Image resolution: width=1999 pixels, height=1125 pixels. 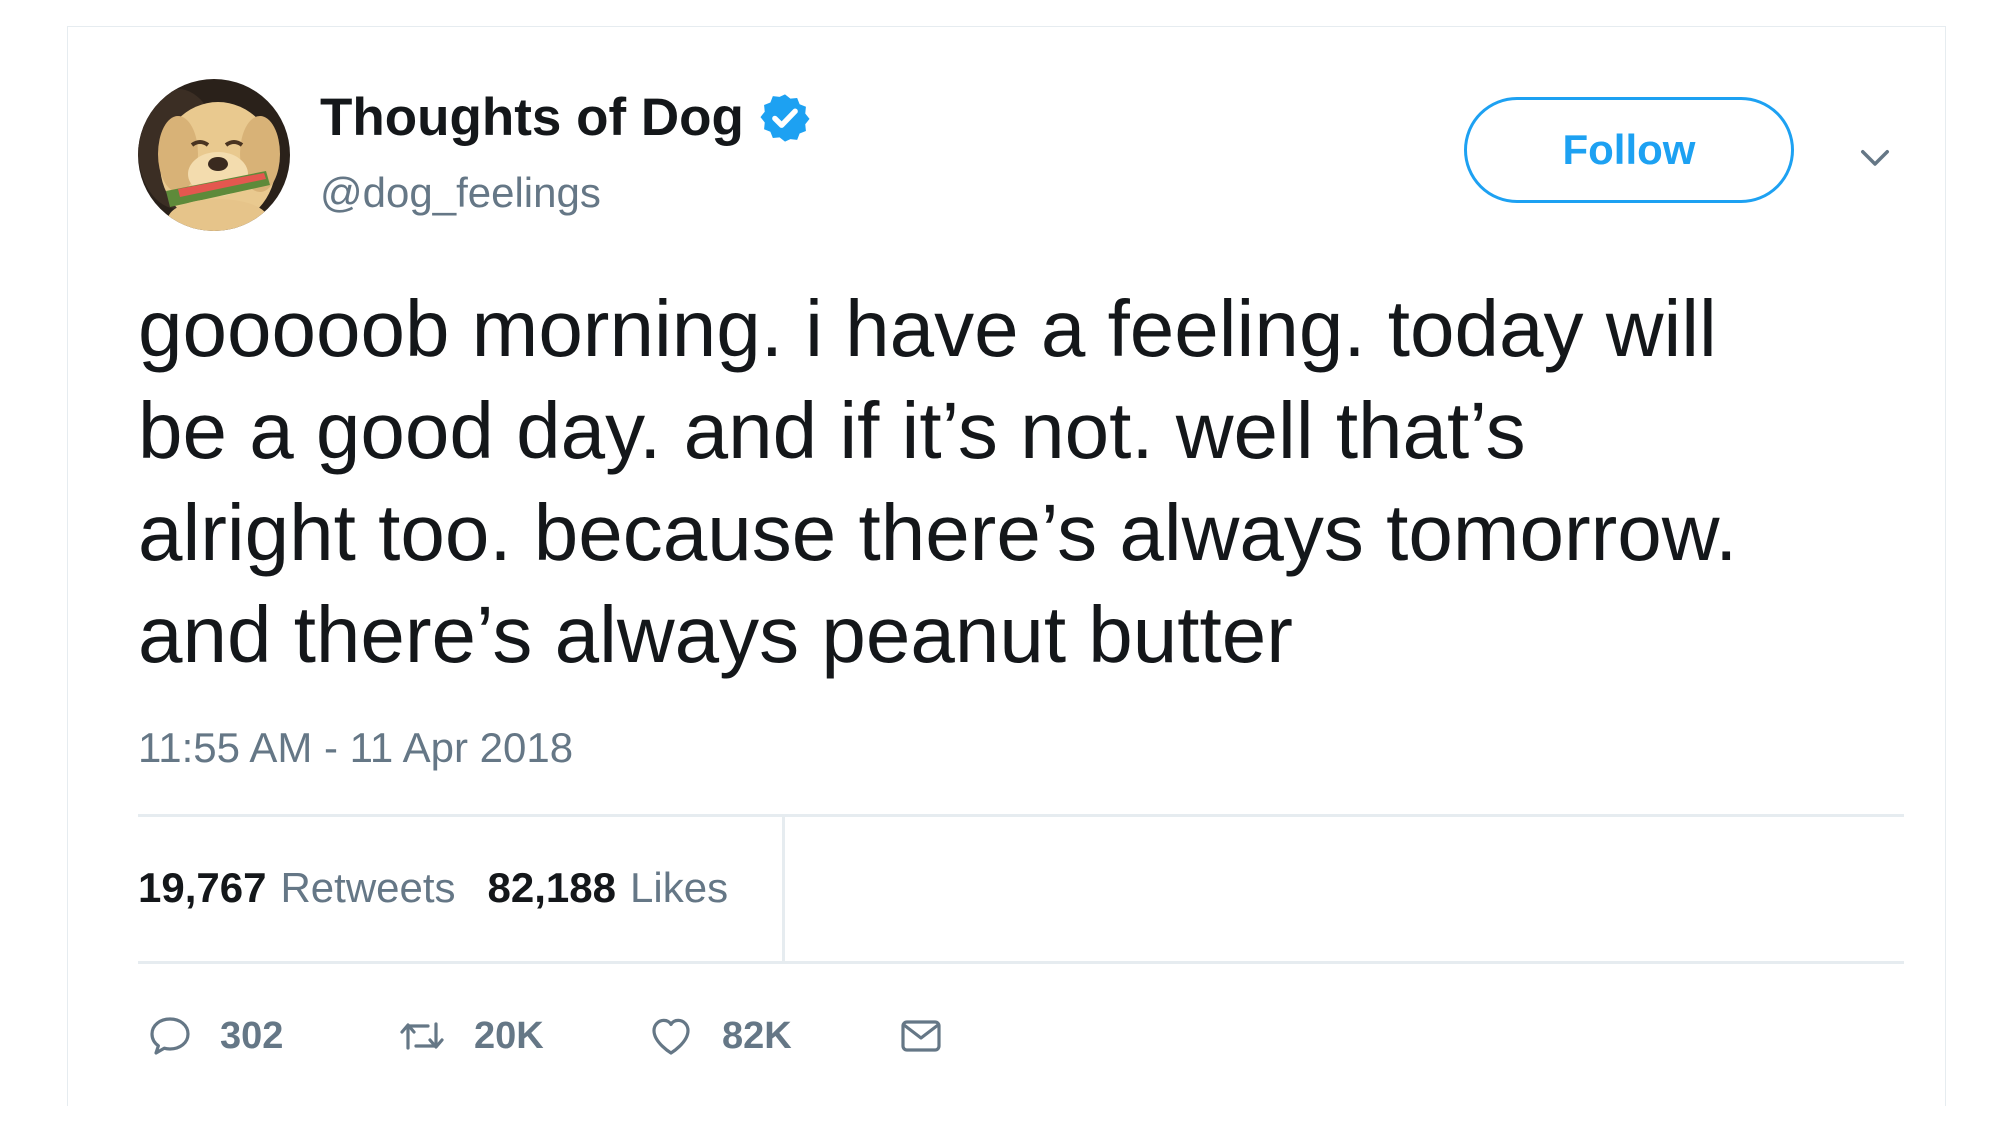 I want to click on retweets-count: 19,767, so click(x=202, y=887).